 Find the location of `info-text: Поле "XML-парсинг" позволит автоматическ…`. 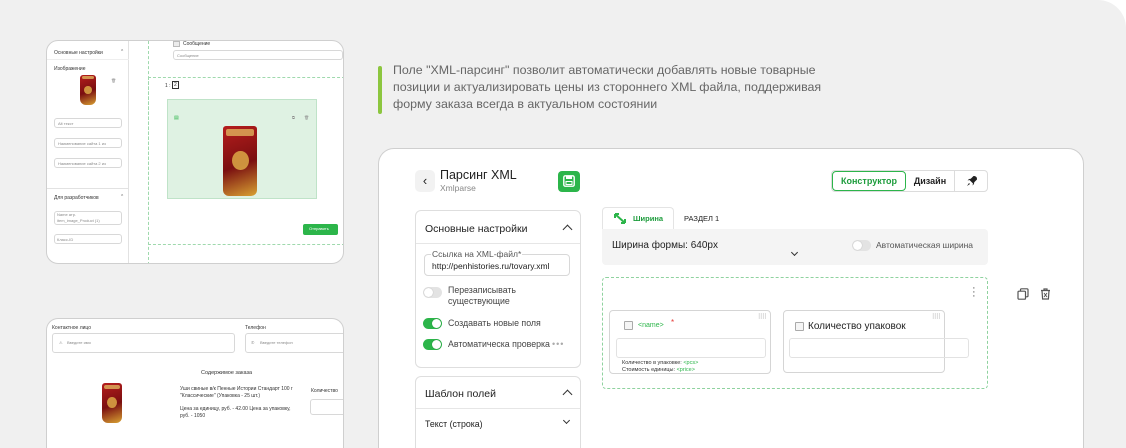

info-text: Поле "XML-парсинг" позволит автоматическ… is located at coordinates (607, 87).